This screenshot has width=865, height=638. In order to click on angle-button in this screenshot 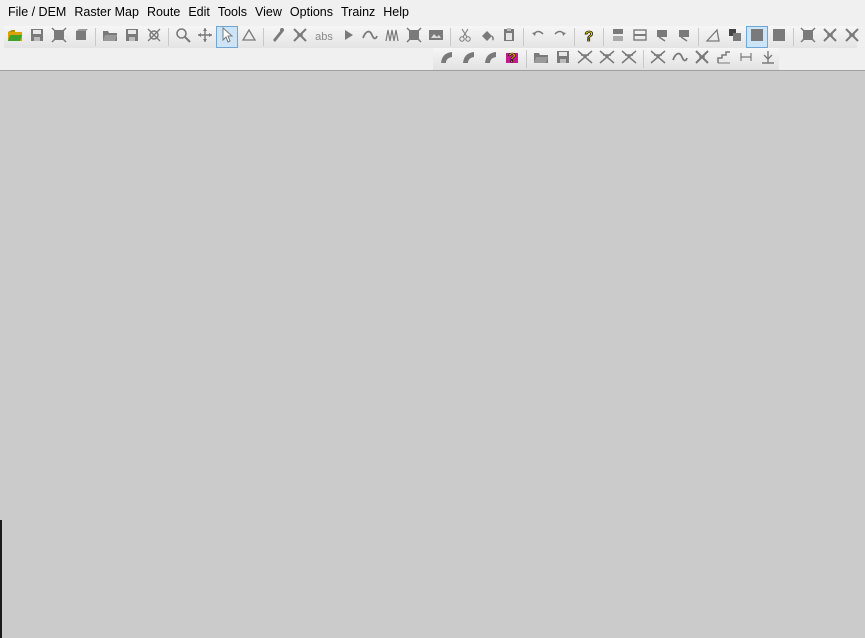, I will do `click(713, 37)`.